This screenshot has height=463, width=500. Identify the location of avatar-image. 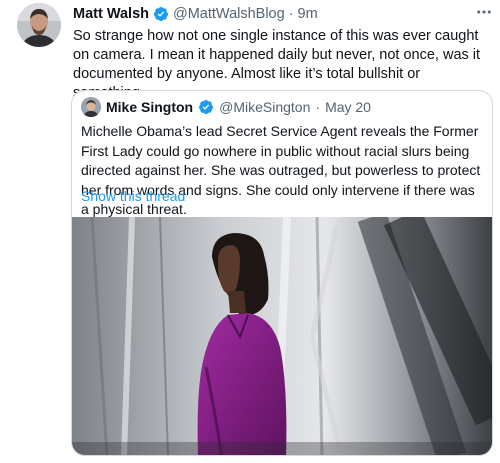
(39, 25).